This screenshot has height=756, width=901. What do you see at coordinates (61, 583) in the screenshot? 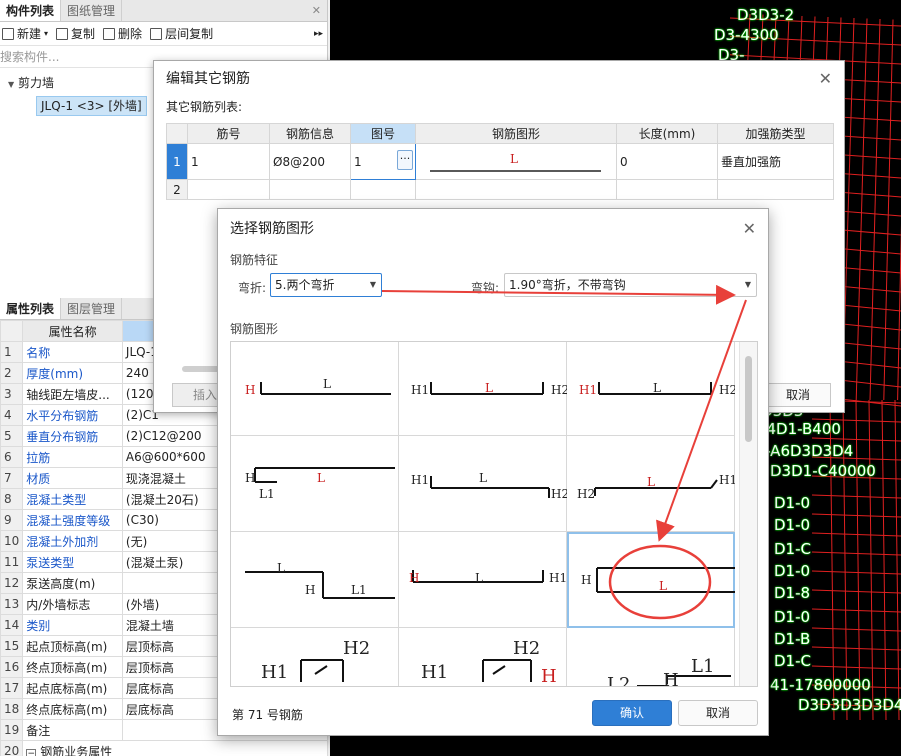
I see `prop-name-text: 泵送高度(m)` at bounding box center [61, 583].